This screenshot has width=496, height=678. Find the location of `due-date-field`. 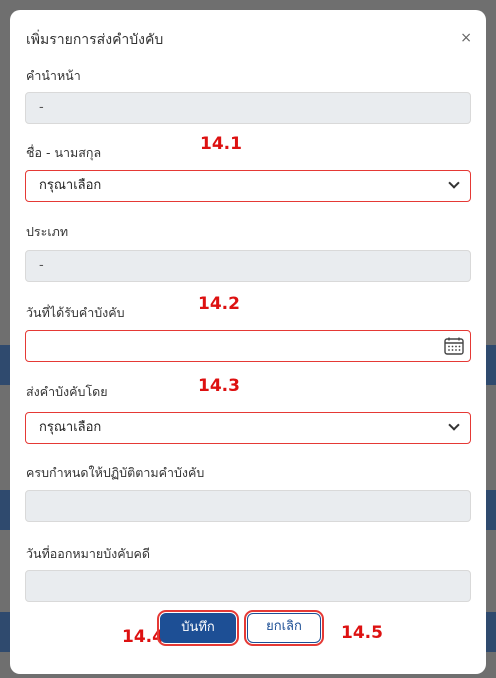

due-date-field is located at coordinates (248, 506).